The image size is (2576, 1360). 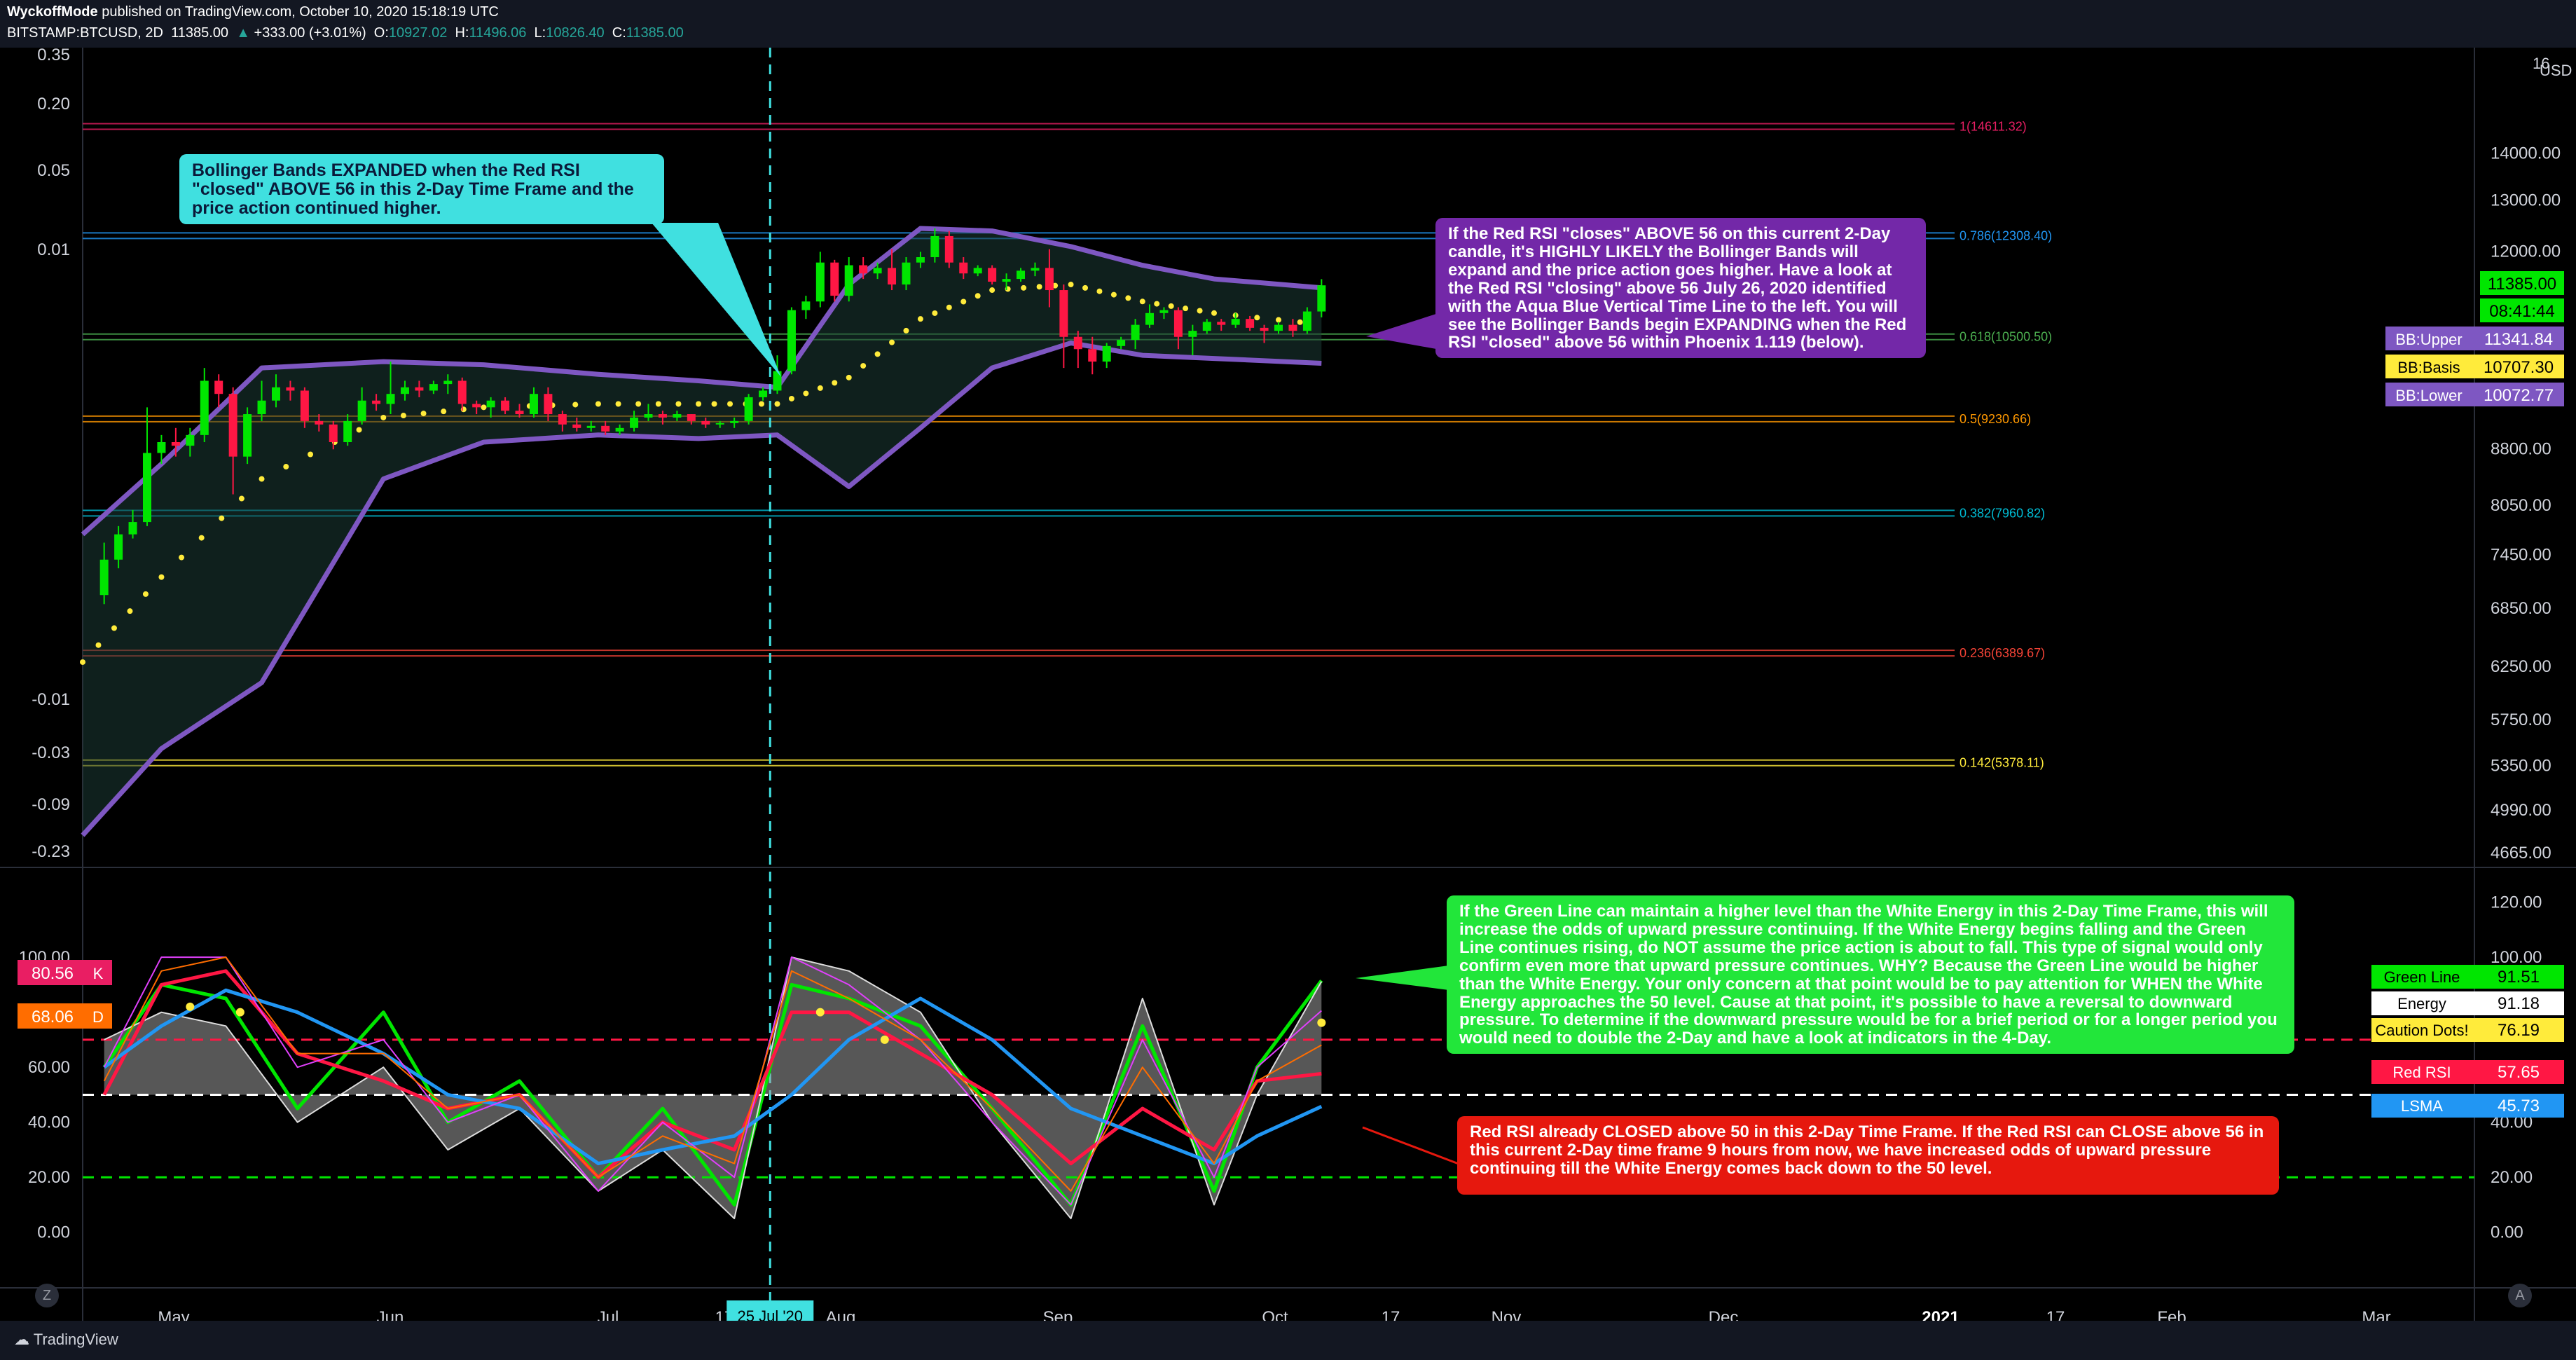 What do you see at coordinates (2519, 1003) in the screenshot?
I see `osc-tag-value: 91.18` at bounding box center [2519, 1003].